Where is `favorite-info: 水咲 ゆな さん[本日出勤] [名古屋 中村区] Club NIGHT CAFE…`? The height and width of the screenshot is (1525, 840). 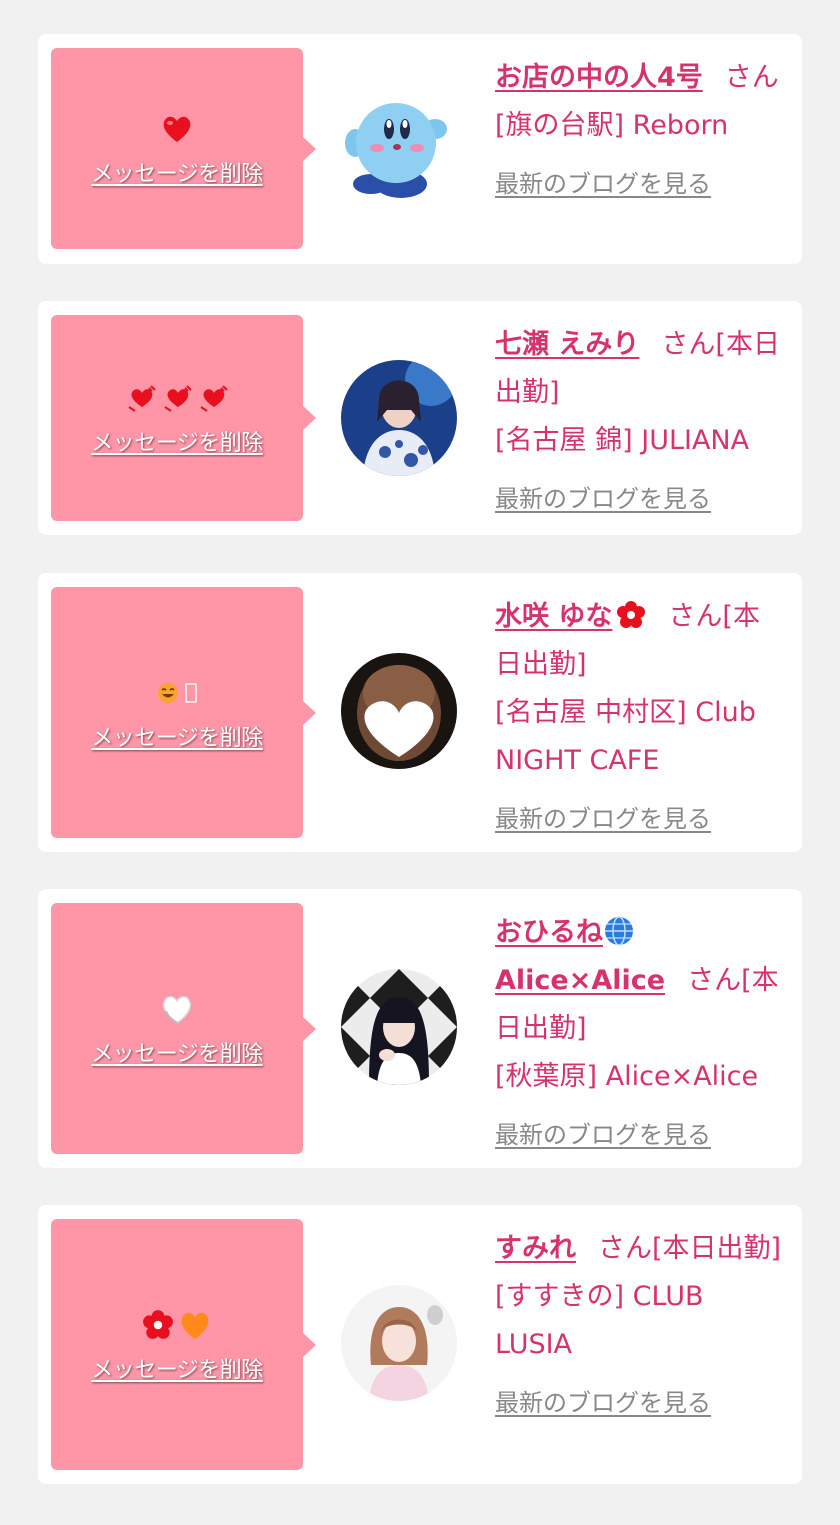
favorite-info: 水咲 ゆな さん[本日出勤] [名古屋 中村区] Club NIGHT CAFE… is located at coordinates (640, 718).